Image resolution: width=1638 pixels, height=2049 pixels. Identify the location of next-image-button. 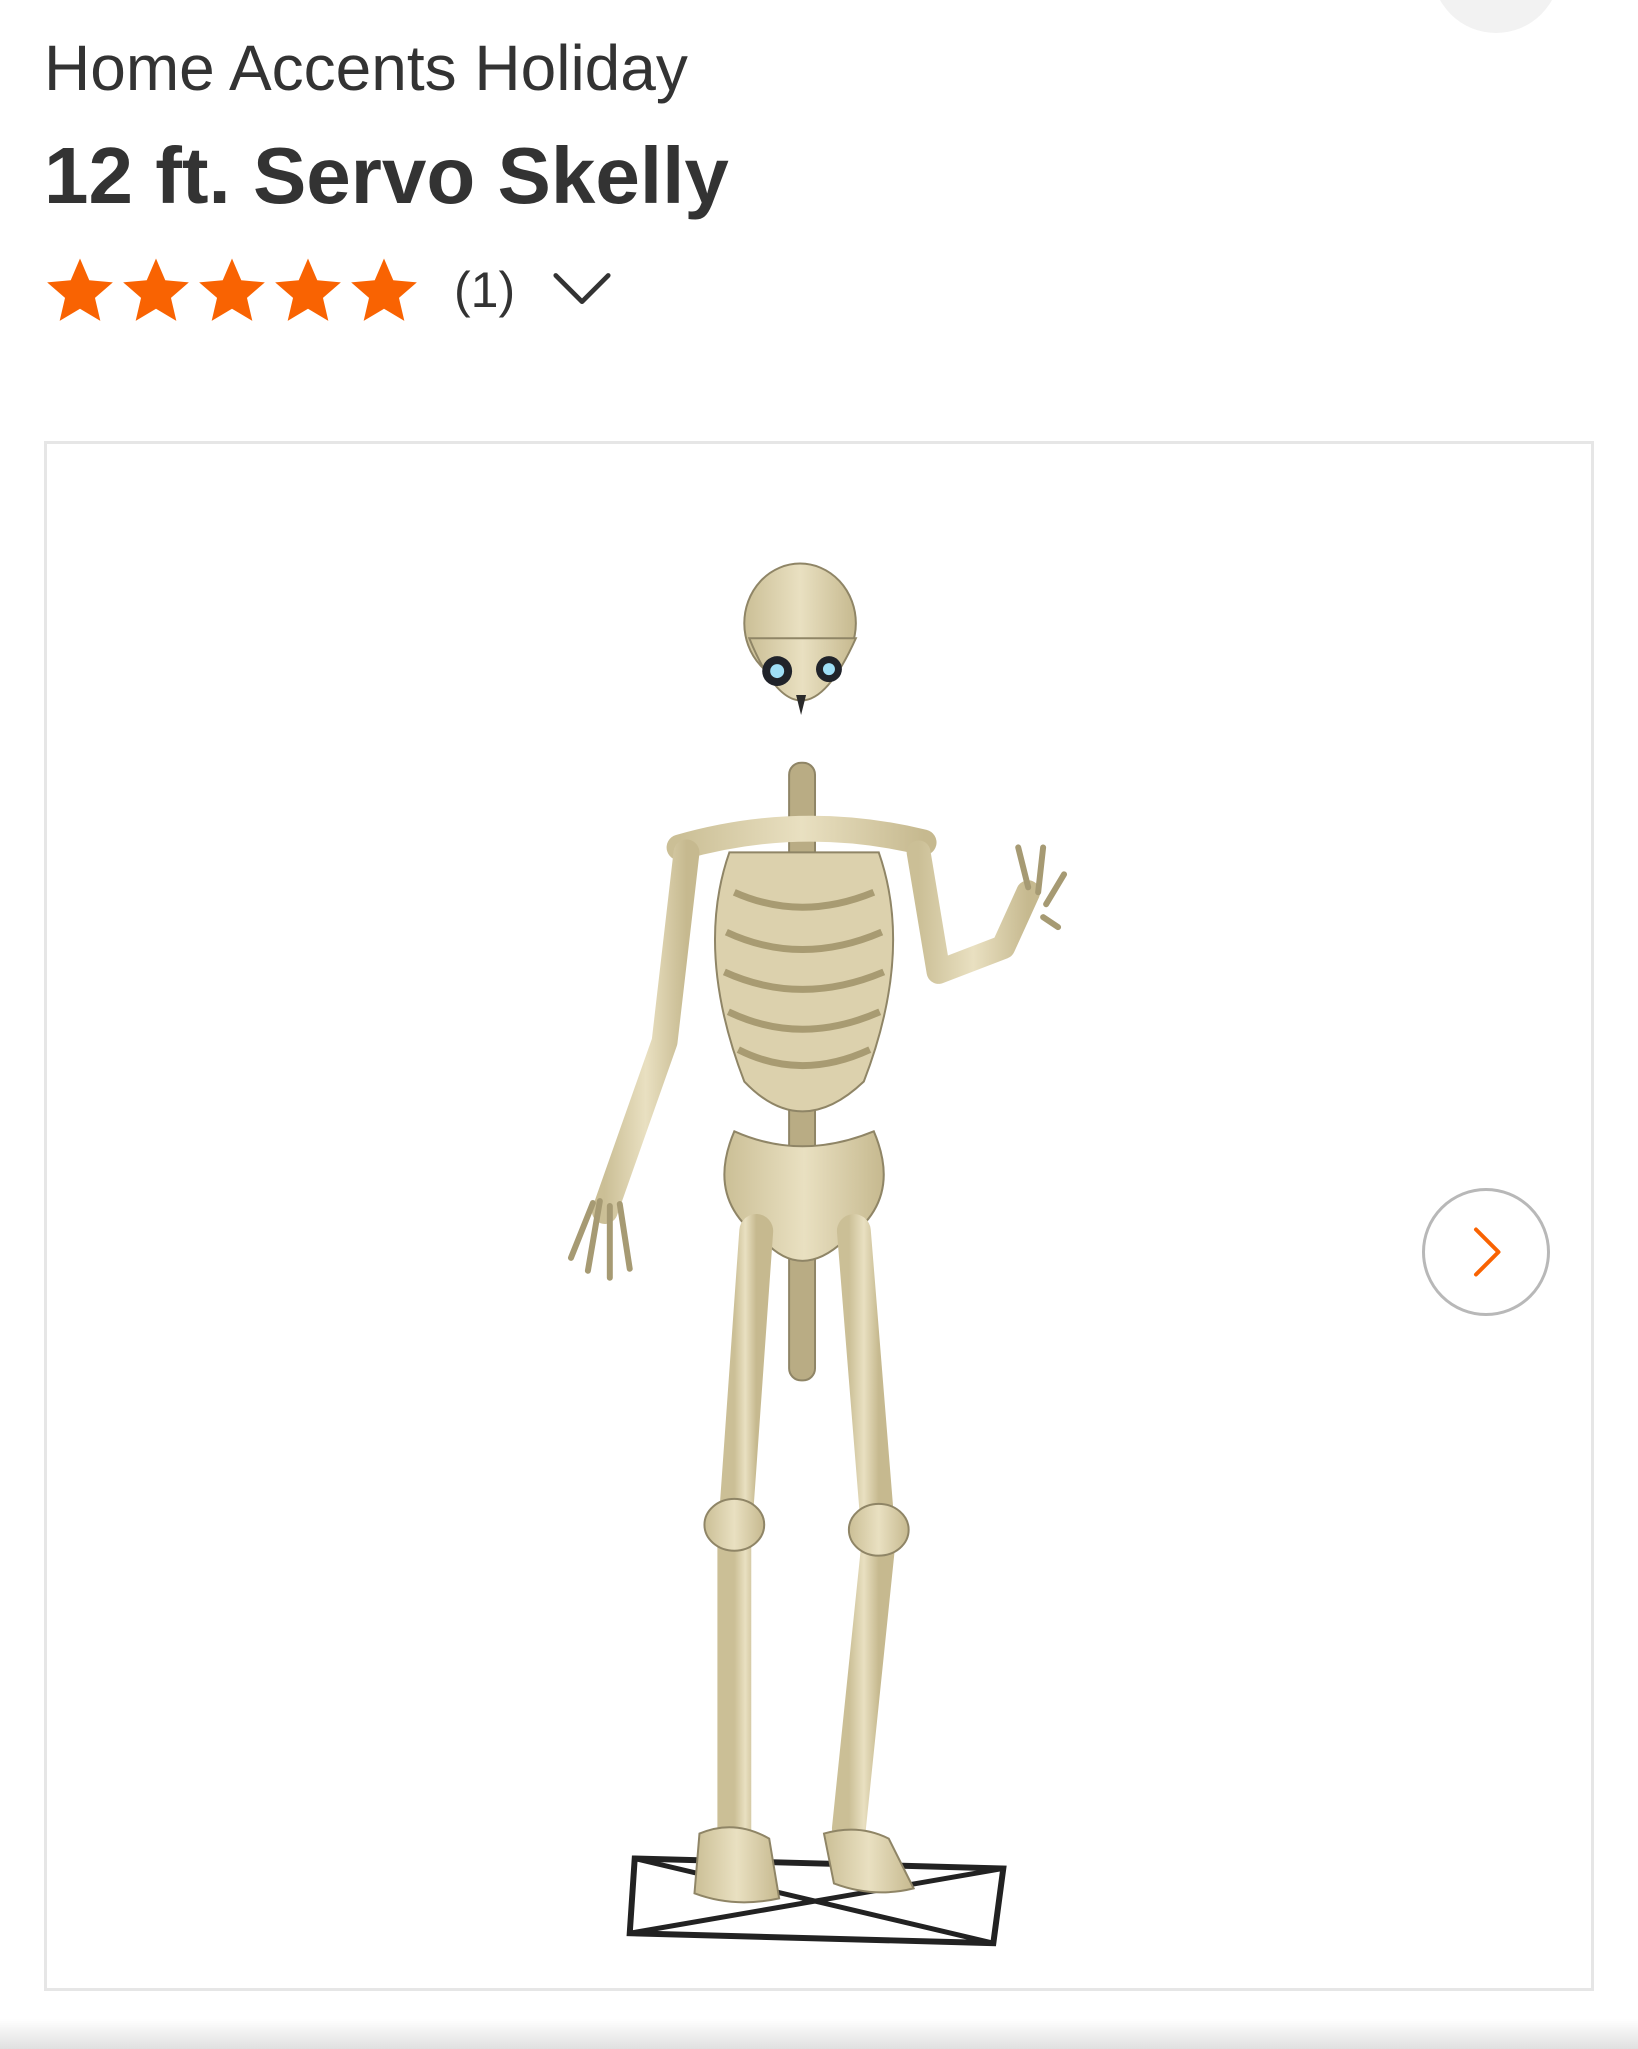
(1486, 1252).